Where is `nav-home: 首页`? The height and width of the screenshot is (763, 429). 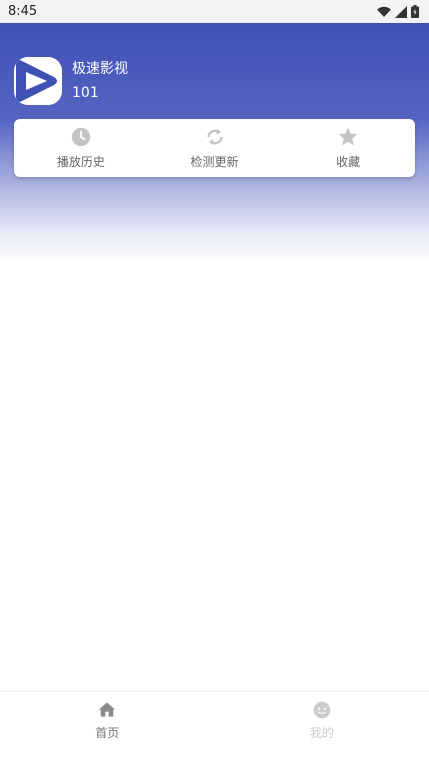 nav-home: 首页 is located at coordinates (107, 720).